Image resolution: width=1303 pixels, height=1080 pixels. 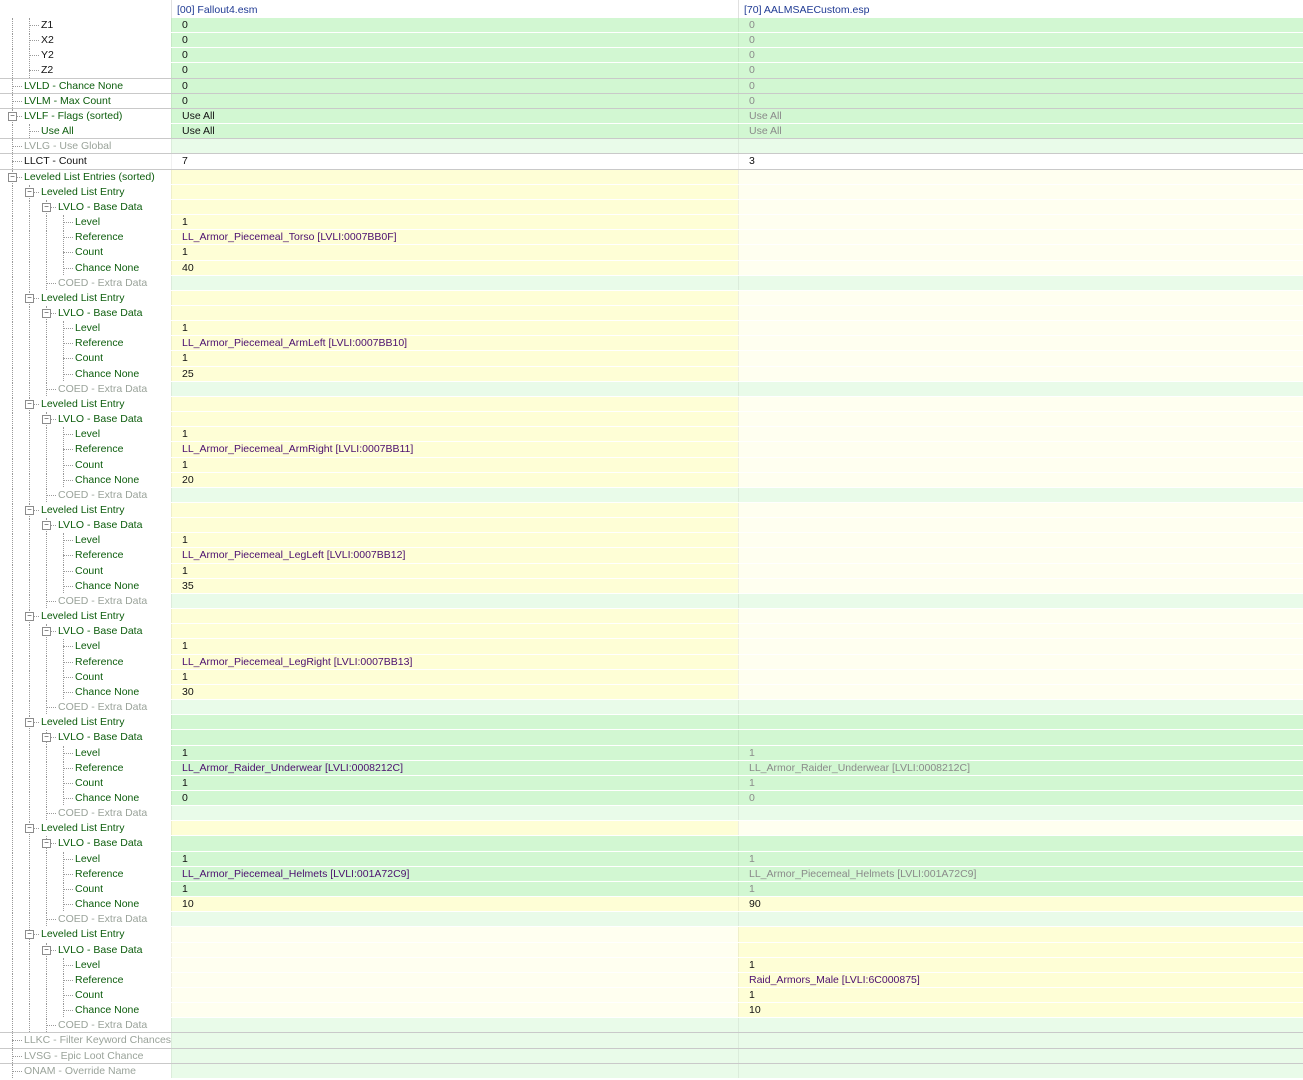 I want to click on tree-row: LLKC - Filter Keyword Chances, so click(x=651, y=1041).